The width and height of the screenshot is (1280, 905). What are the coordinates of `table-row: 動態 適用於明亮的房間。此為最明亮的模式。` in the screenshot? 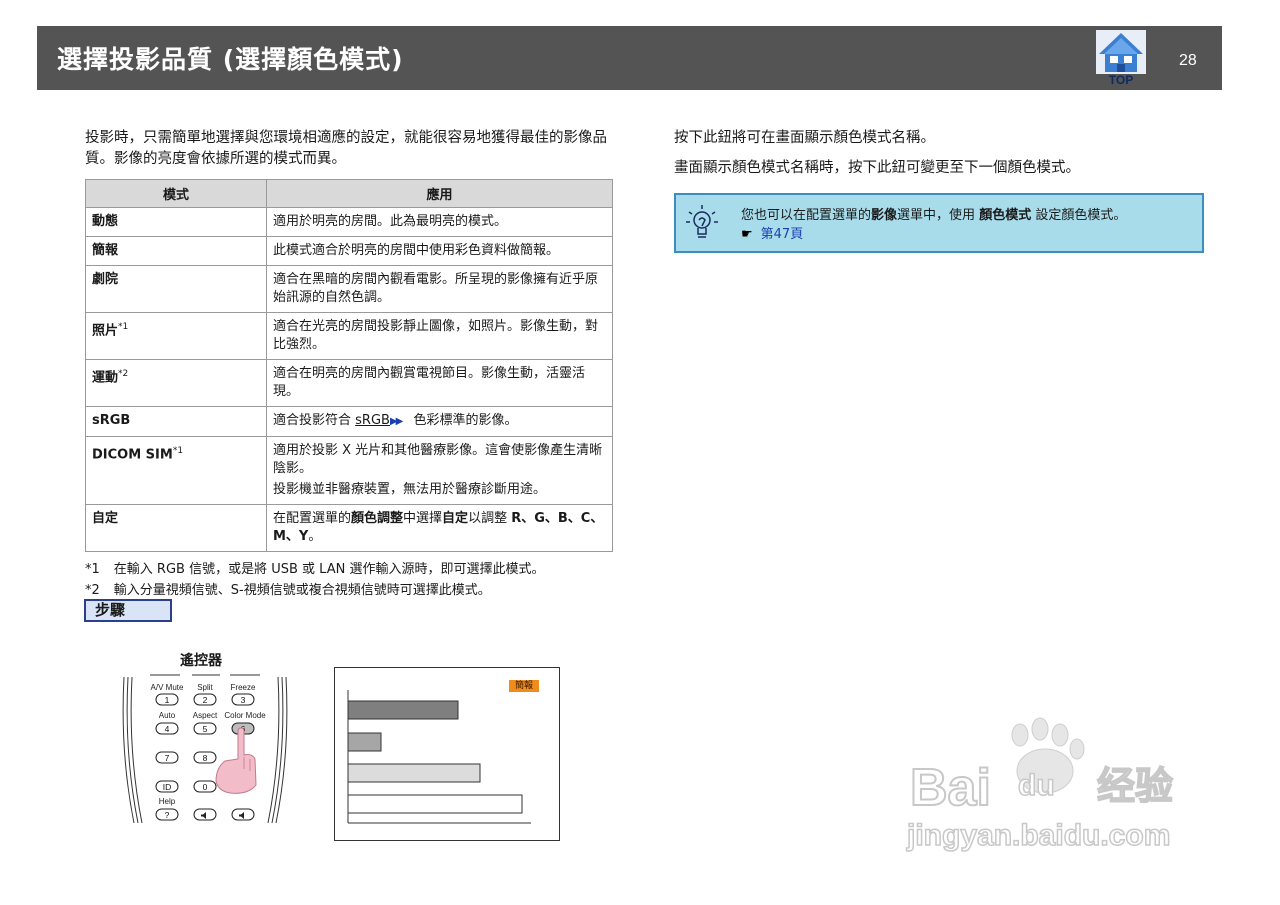 It's located at (349, 222).